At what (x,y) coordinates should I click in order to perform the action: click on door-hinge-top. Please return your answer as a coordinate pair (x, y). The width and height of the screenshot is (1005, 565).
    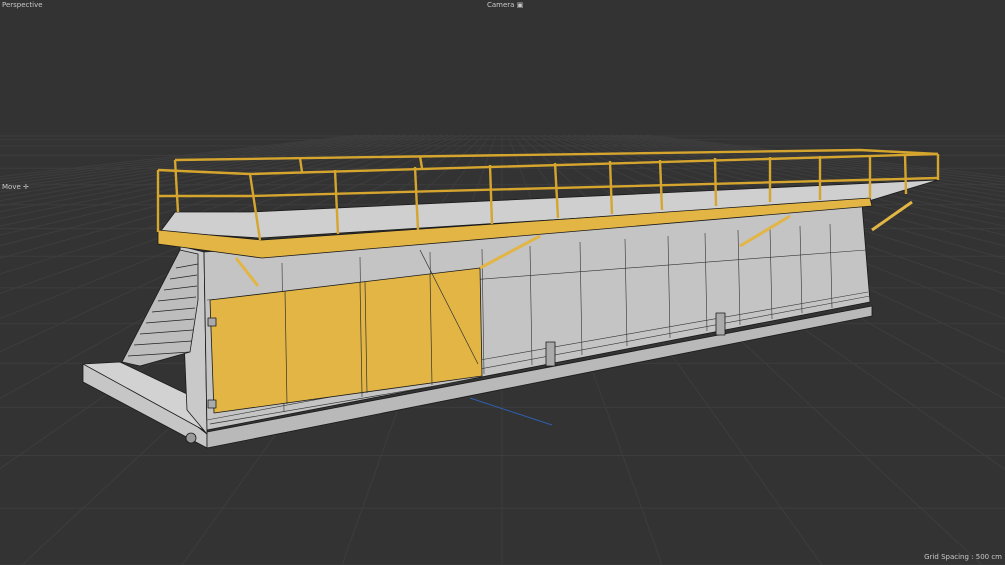
    Looking at the image, I should click on (212, 322).